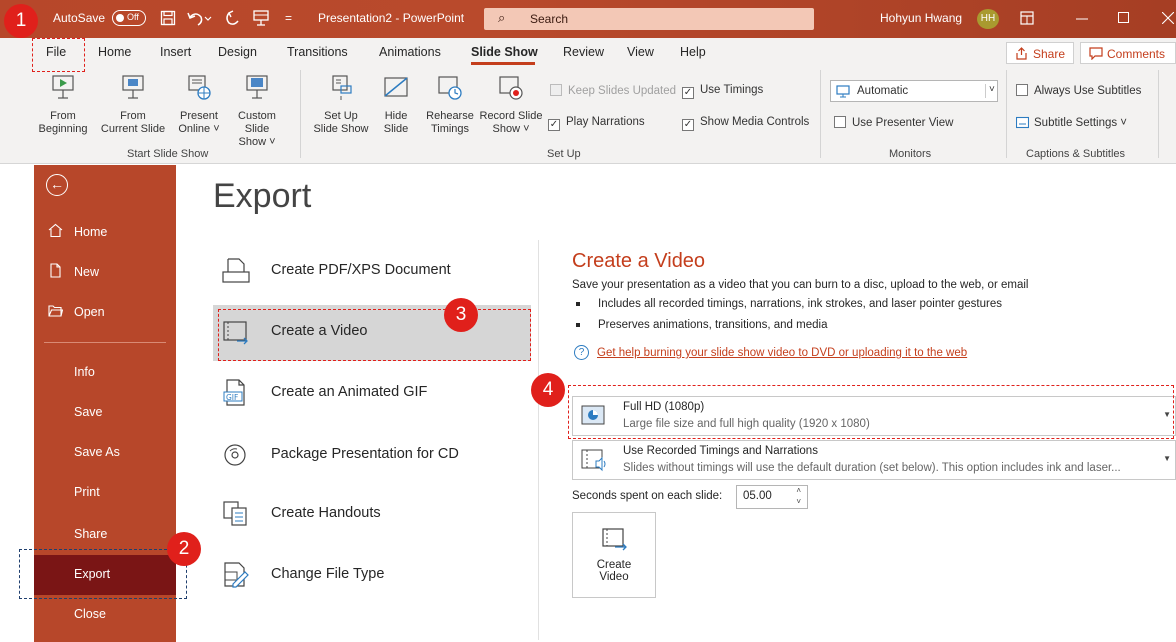  What do you see at coordinates (235, 513) in the screenshot?
I see `handouts-icon` at bounding box center [235, 513].